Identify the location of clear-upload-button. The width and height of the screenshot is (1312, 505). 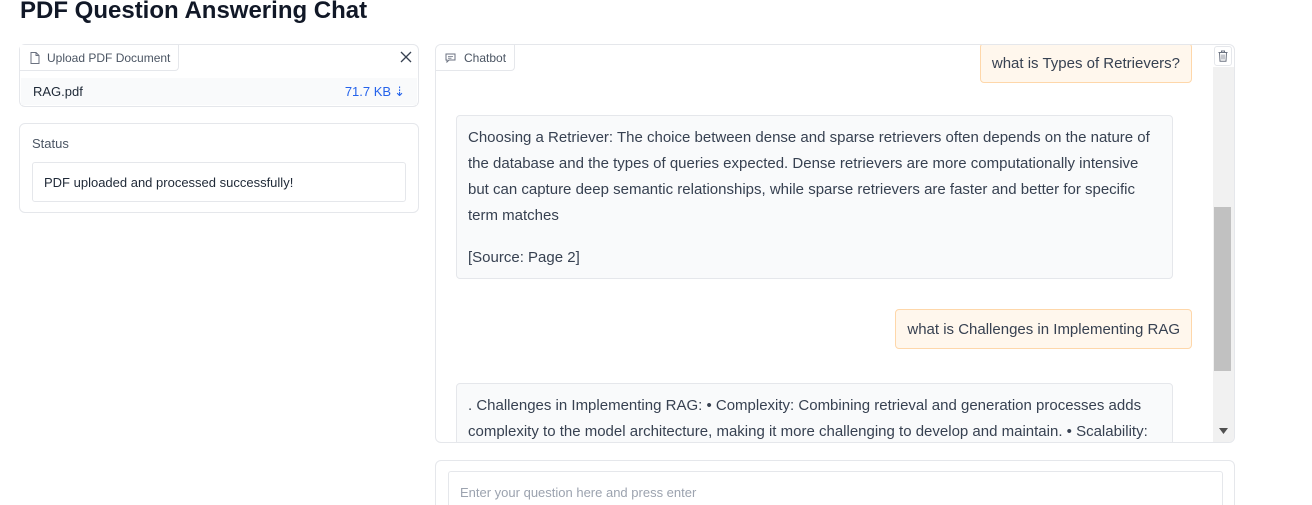
(406, 57).